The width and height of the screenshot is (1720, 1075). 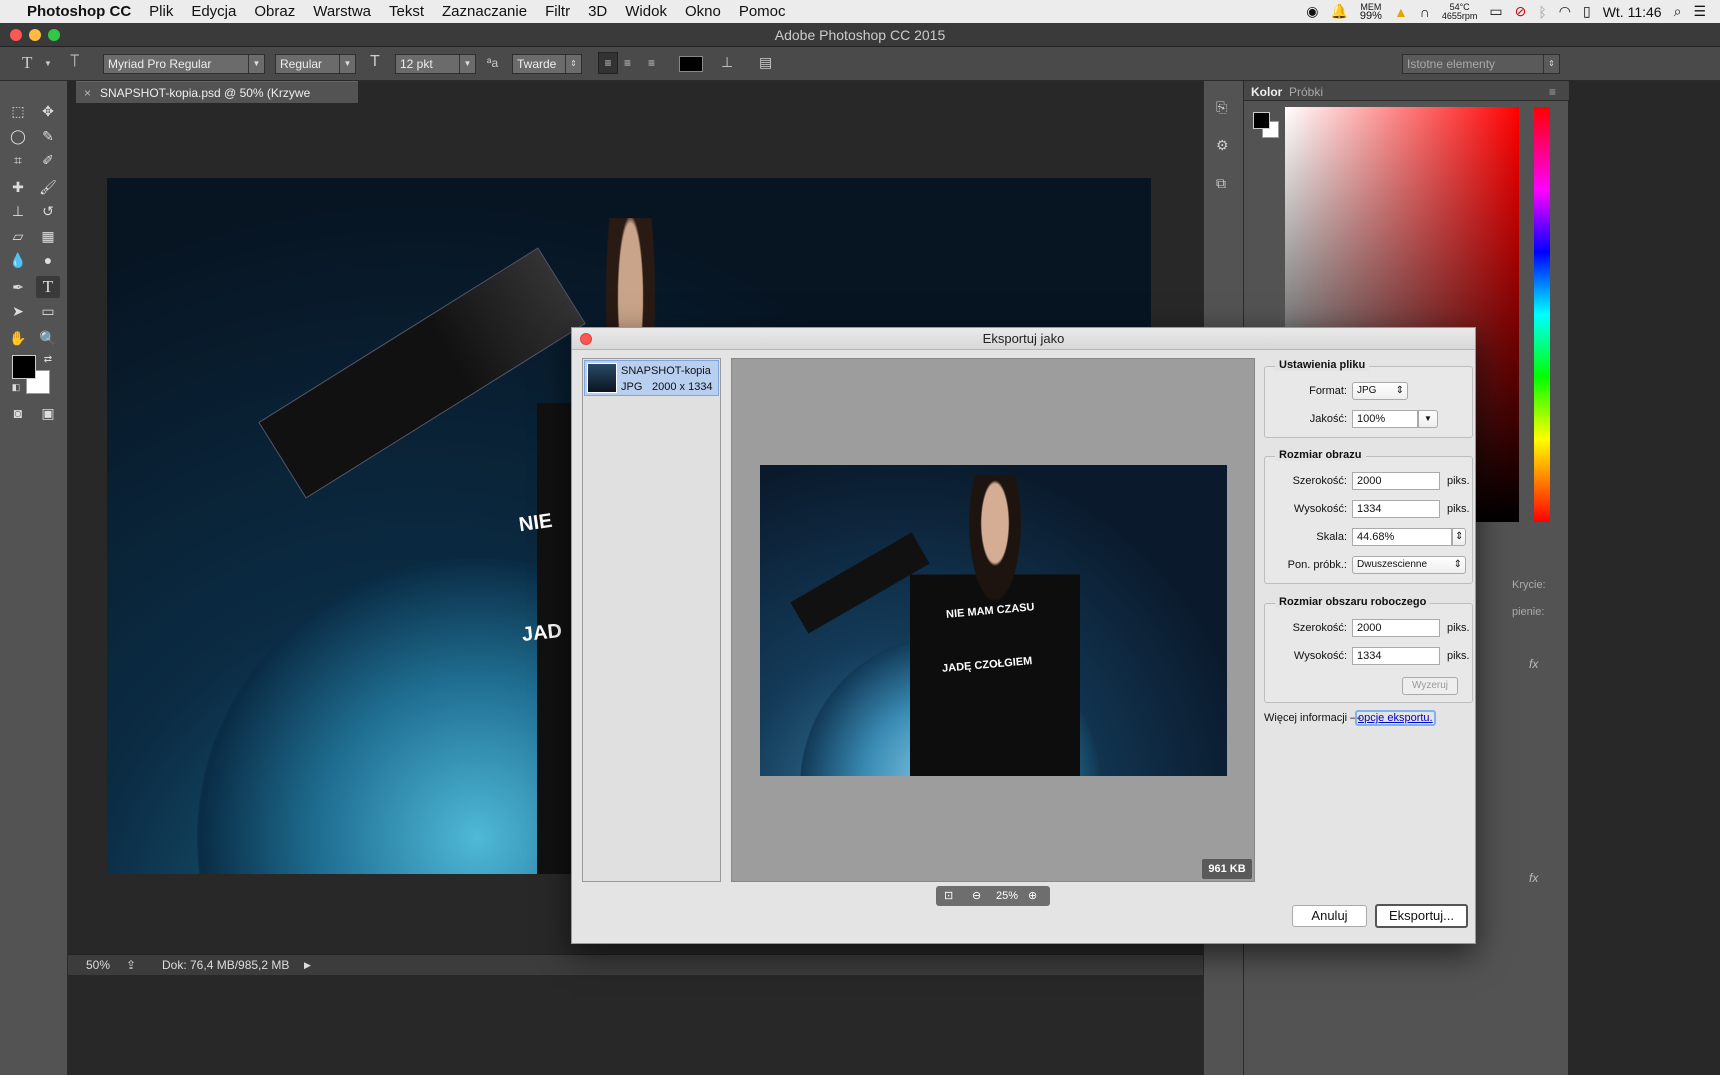 I want to click on clock: Wt. 11:46, so click(x=1632, y=12).